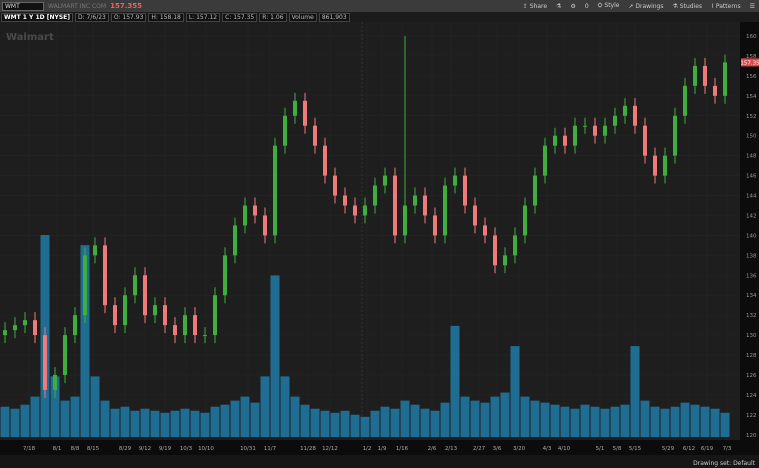  I want to click on close-readout: C: 157.35, so click(240, 17).